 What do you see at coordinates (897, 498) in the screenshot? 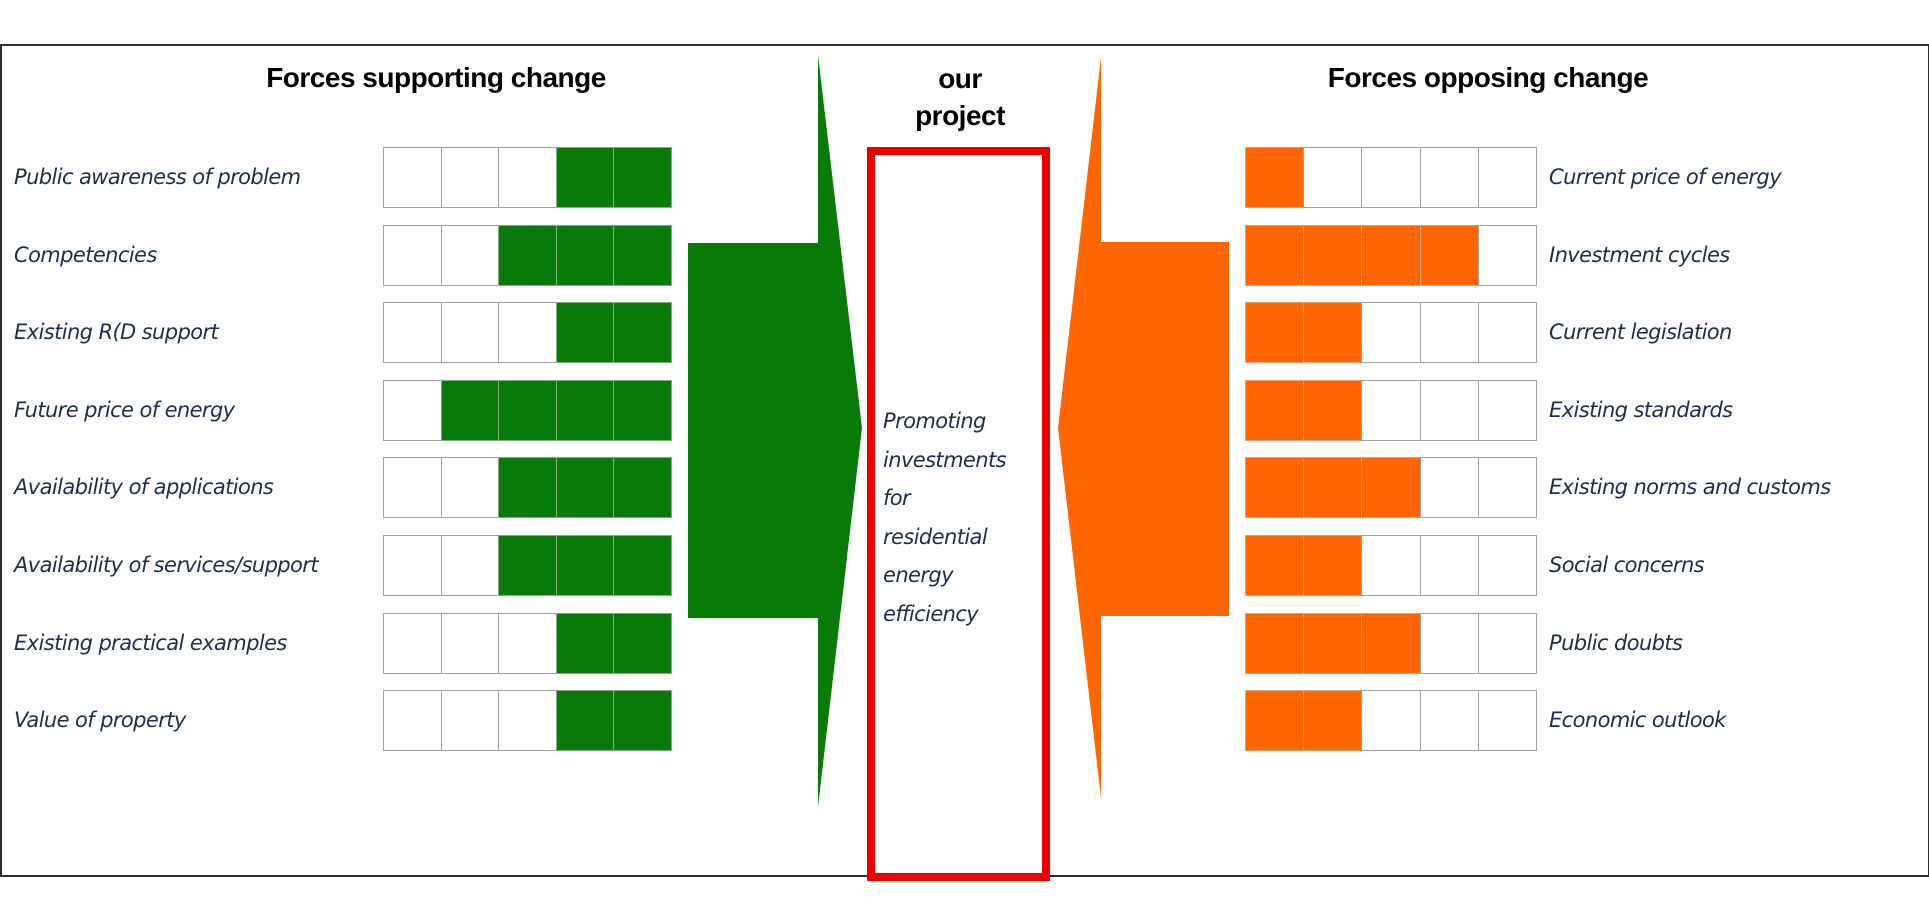
I see `project-description-line: for` at bounding box center [897, 498].